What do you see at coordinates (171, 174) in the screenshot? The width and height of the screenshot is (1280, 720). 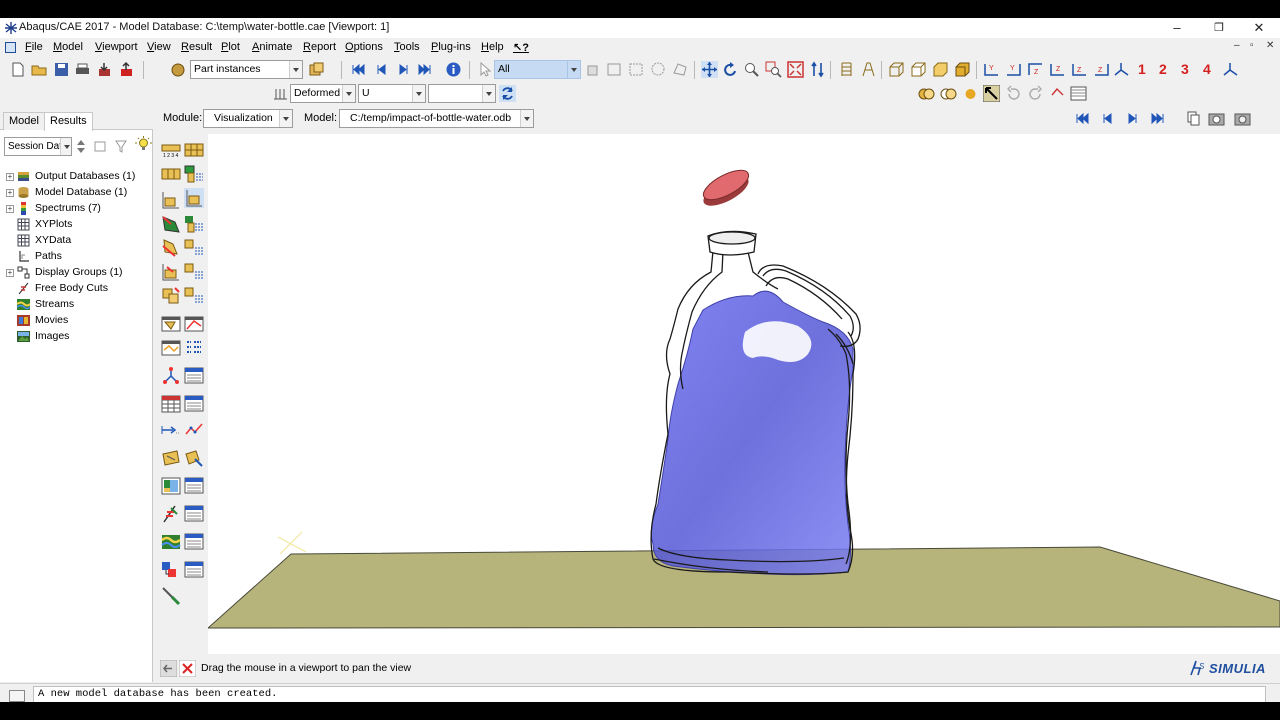 I see `plot-contours-icon` at bounding box center [171, 174].